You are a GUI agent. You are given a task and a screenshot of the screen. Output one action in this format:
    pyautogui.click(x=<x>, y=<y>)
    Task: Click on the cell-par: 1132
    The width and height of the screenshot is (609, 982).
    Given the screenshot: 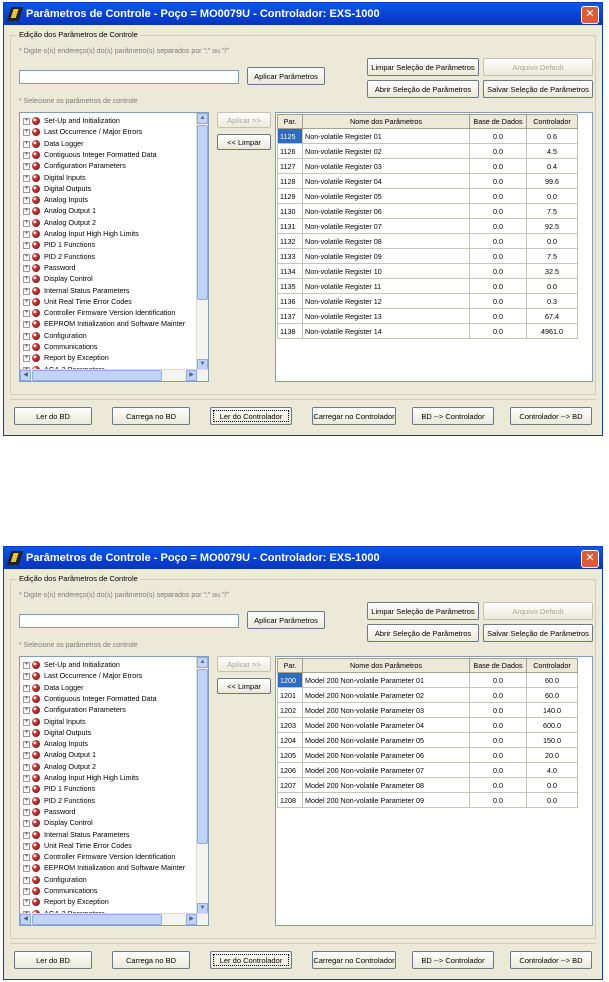 What is the action you would take?
    pyautogui.click(x=290, y=241)
    